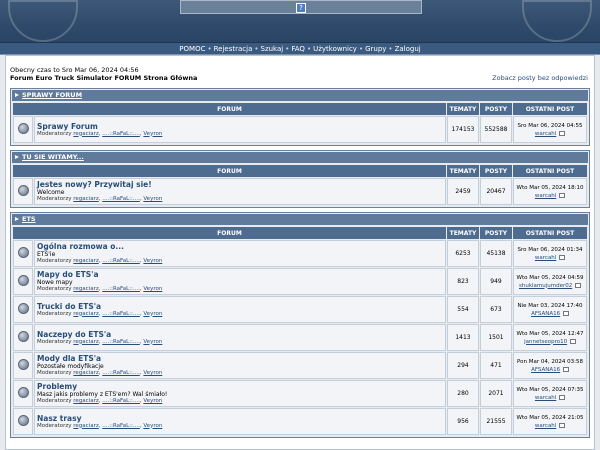 This screenshot has height=450, width=600. Describe the element at coordinates (550, 309) in the screenshot. I see `last-post: Nie Mar 03, 2024 17:40 AFSANA16` at that location.